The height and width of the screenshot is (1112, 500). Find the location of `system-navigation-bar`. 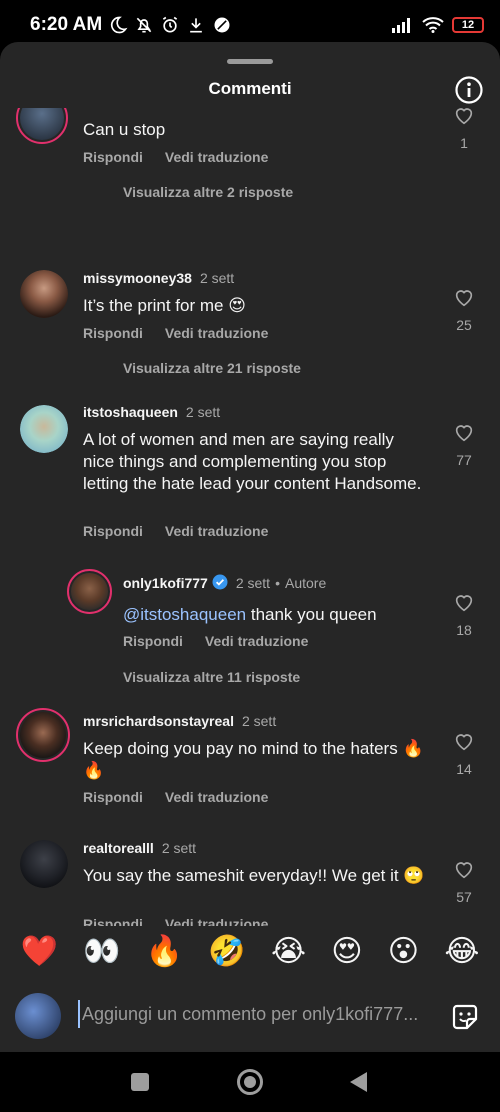

system-navigation-bar is located at coordinates (250, 1082).